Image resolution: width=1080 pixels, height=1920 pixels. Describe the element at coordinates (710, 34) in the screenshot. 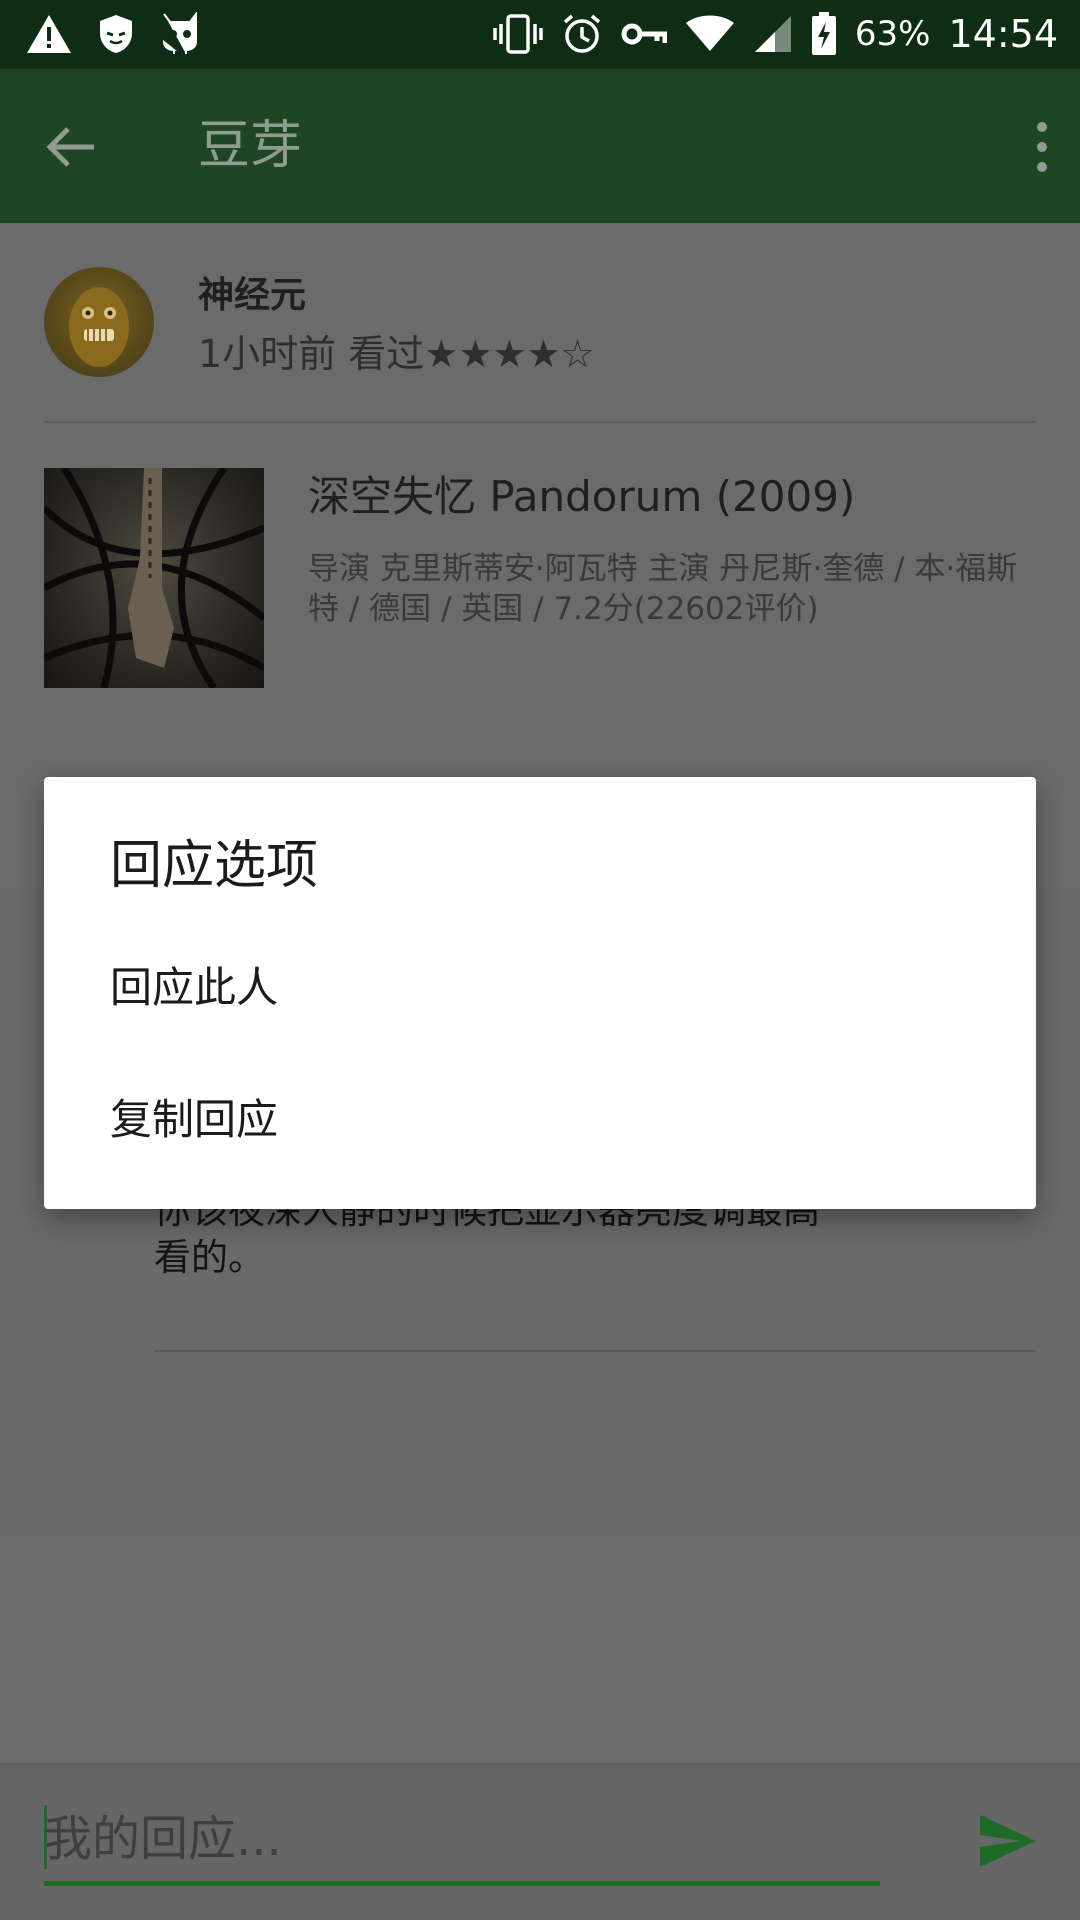

I see `wifi-icon` at that location.